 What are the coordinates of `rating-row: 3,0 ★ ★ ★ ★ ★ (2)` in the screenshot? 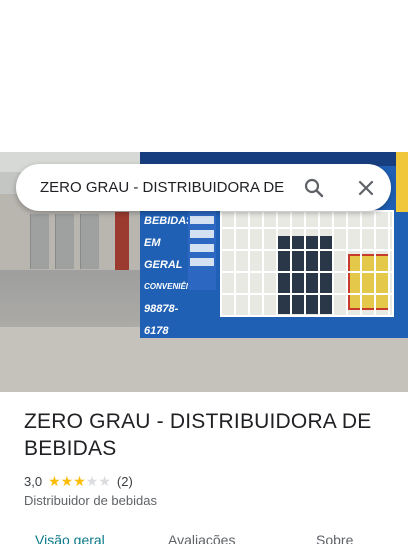 It's located at (78, 481).